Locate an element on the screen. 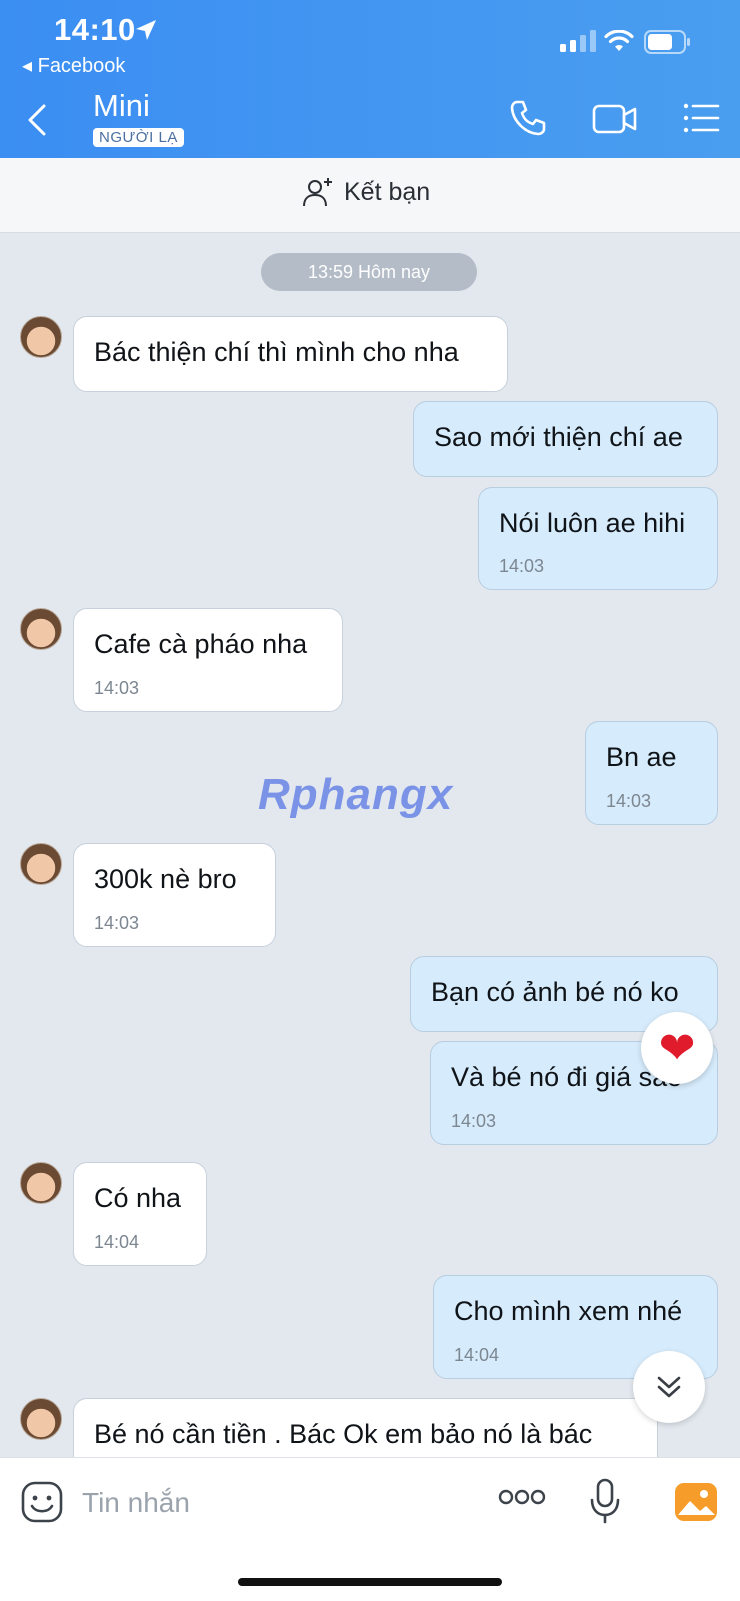  message-bubble: Có nha 14:04 is located at coordinates (140, 1214).